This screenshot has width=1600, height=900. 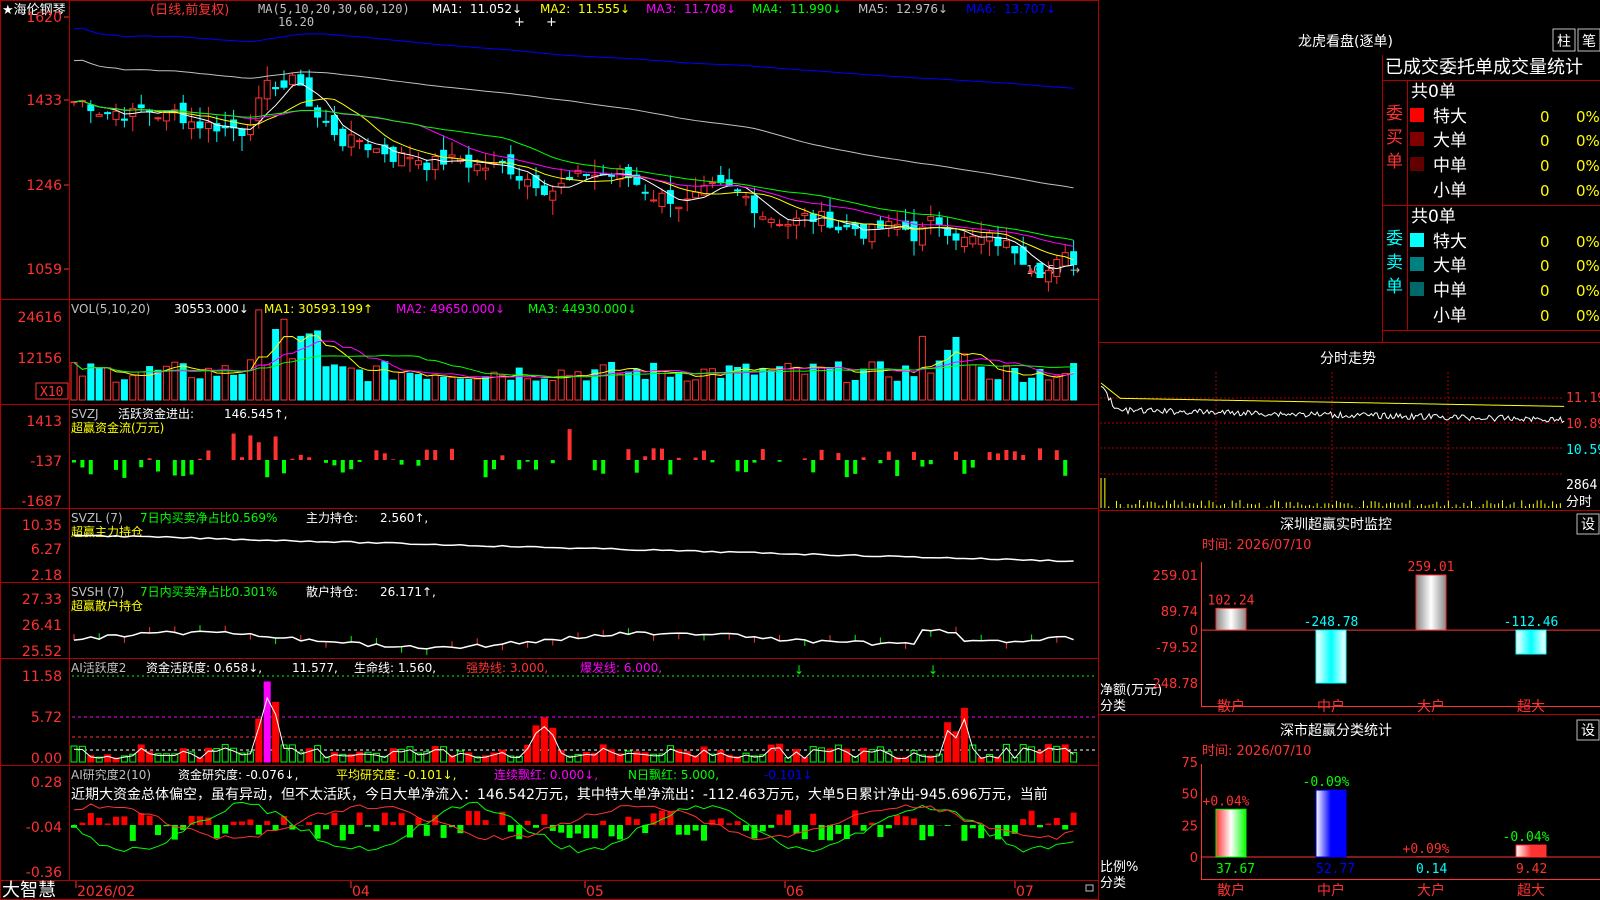 What do you see at coordinates (1531, 851) in the screenshot?
I see `classify-bar` at bounding box center [1531, 851].